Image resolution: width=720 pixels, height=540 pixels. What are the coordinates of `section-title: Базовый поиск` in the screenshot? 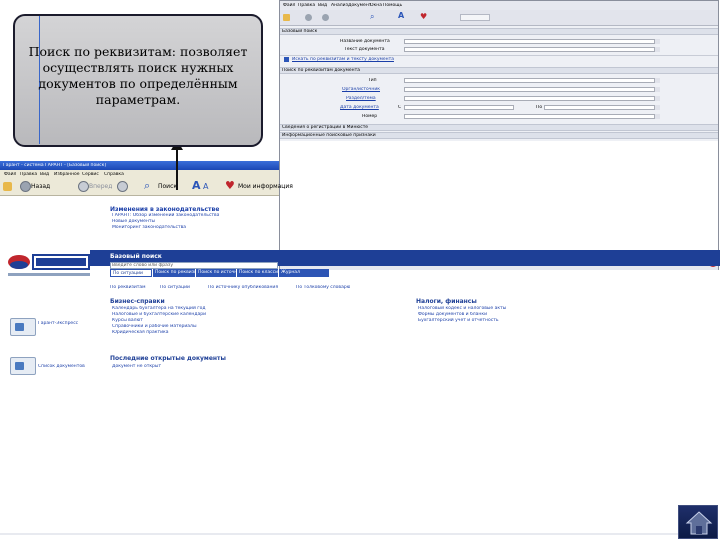 It's located at (300, 31).